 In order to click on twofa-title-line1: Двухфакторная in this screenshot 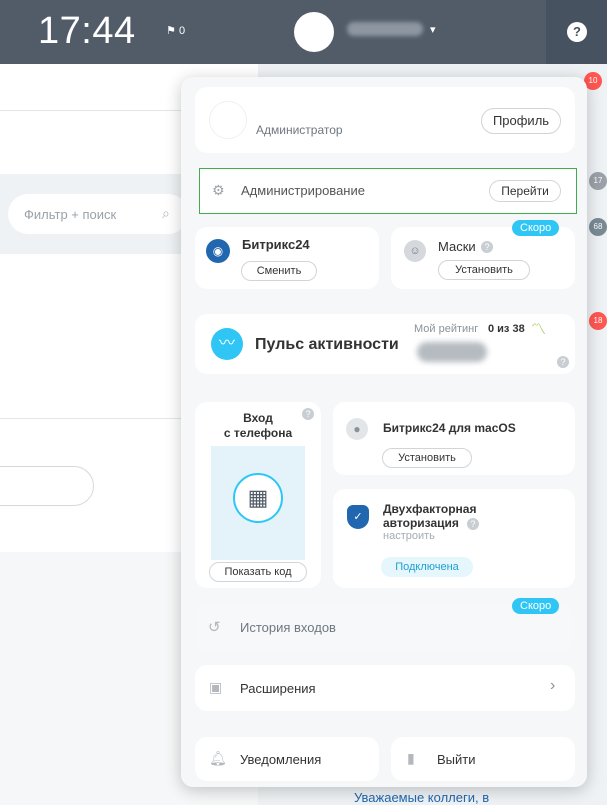, I will do `click(430, 509)`.